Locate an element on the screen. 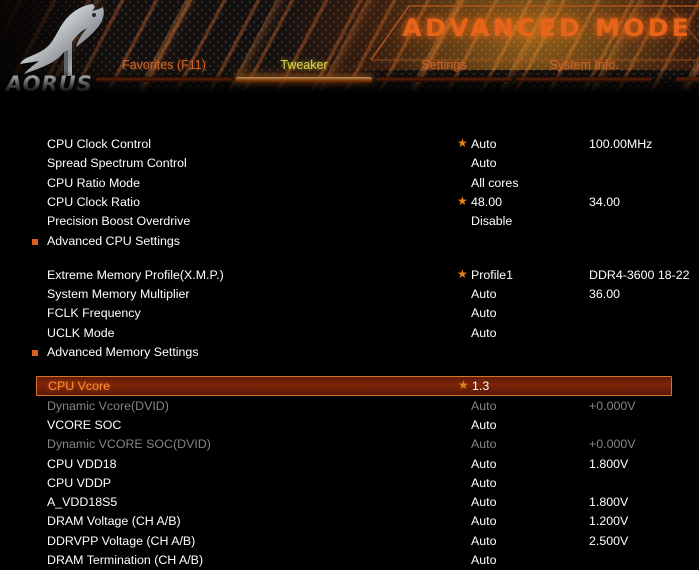  settings-row: DRAM Termination (CH A/B) Auto is located at coordinates (349, 560).